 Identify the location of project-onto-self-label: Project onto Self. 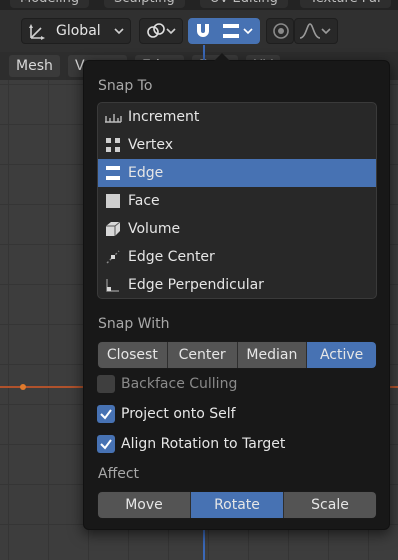
(178, 414).